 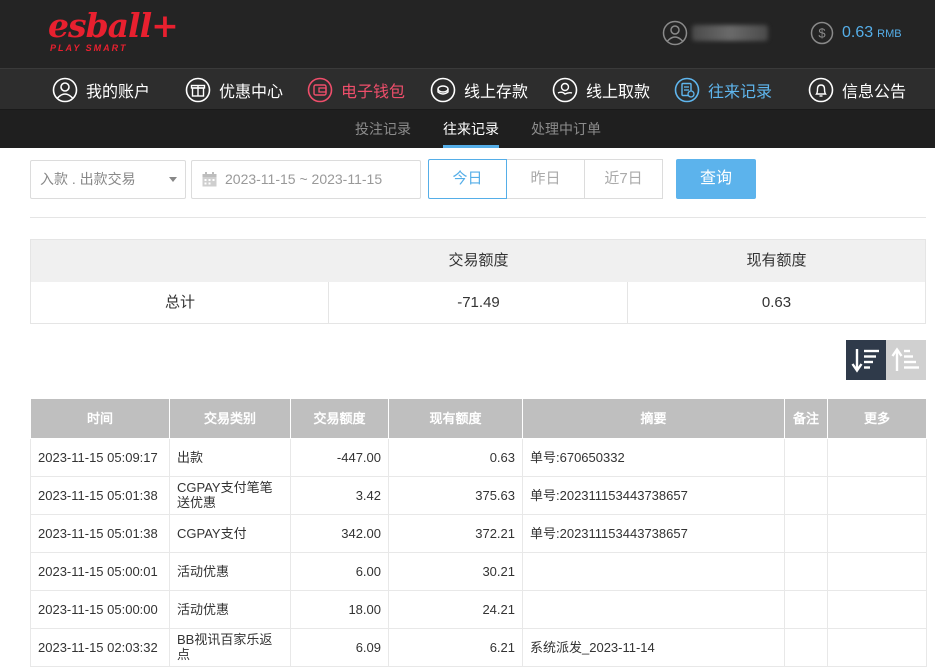 I want to click on nav-label: 我的账户, so click(x=118, y=92).